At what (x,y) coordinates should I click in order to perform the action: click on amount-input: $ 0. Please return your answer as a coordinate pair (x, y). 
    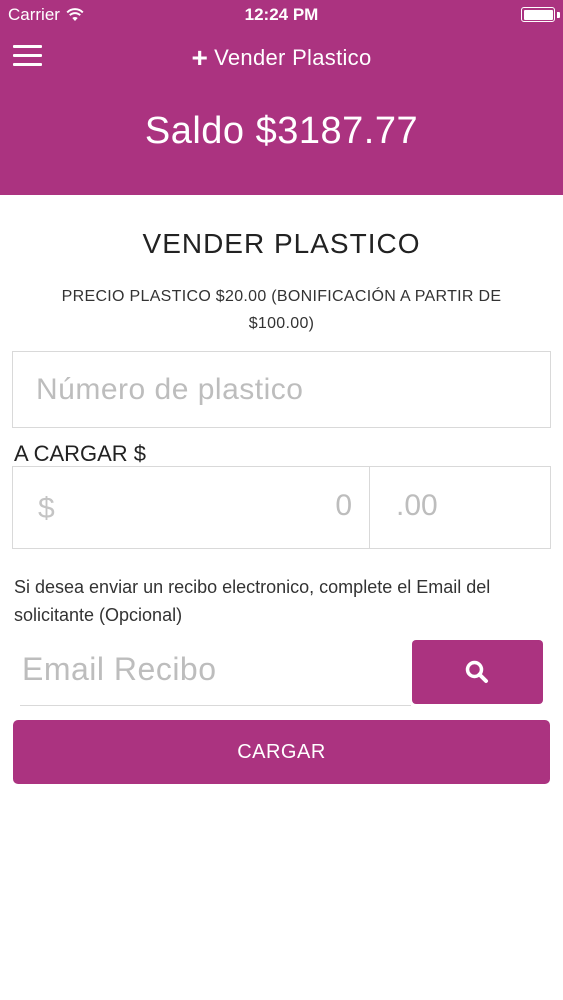
    Looking at the image, I should click on (191, 507).